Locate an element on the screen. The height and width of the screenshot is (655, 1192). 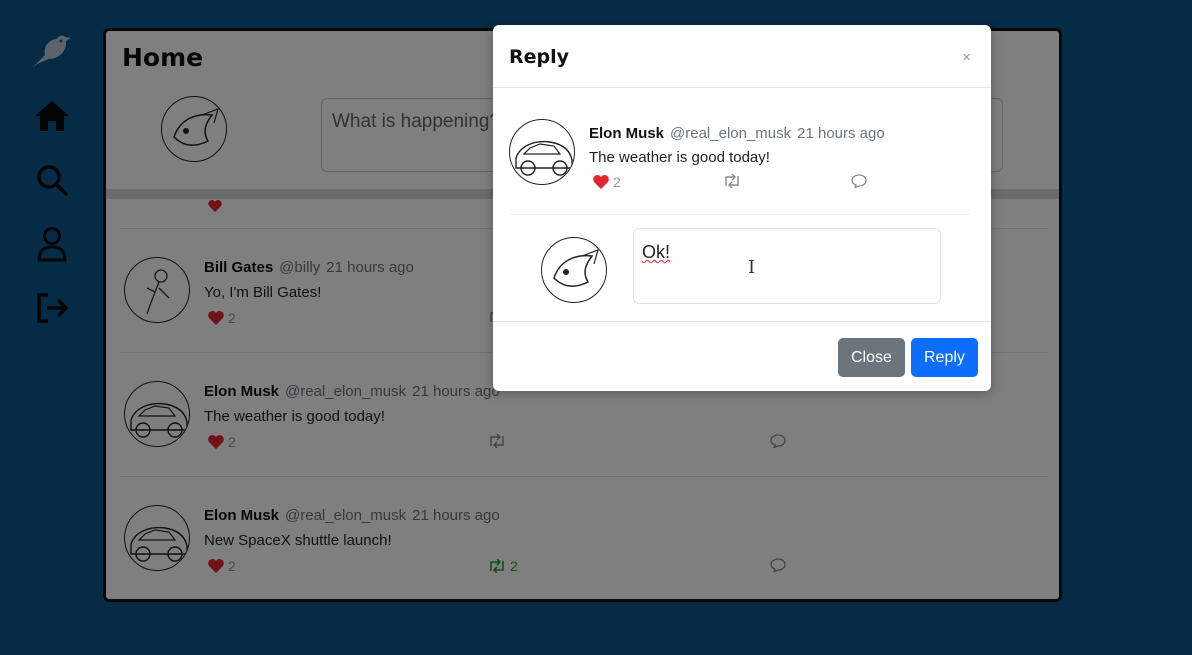
profile-icon is located at coordinates (52, 244).